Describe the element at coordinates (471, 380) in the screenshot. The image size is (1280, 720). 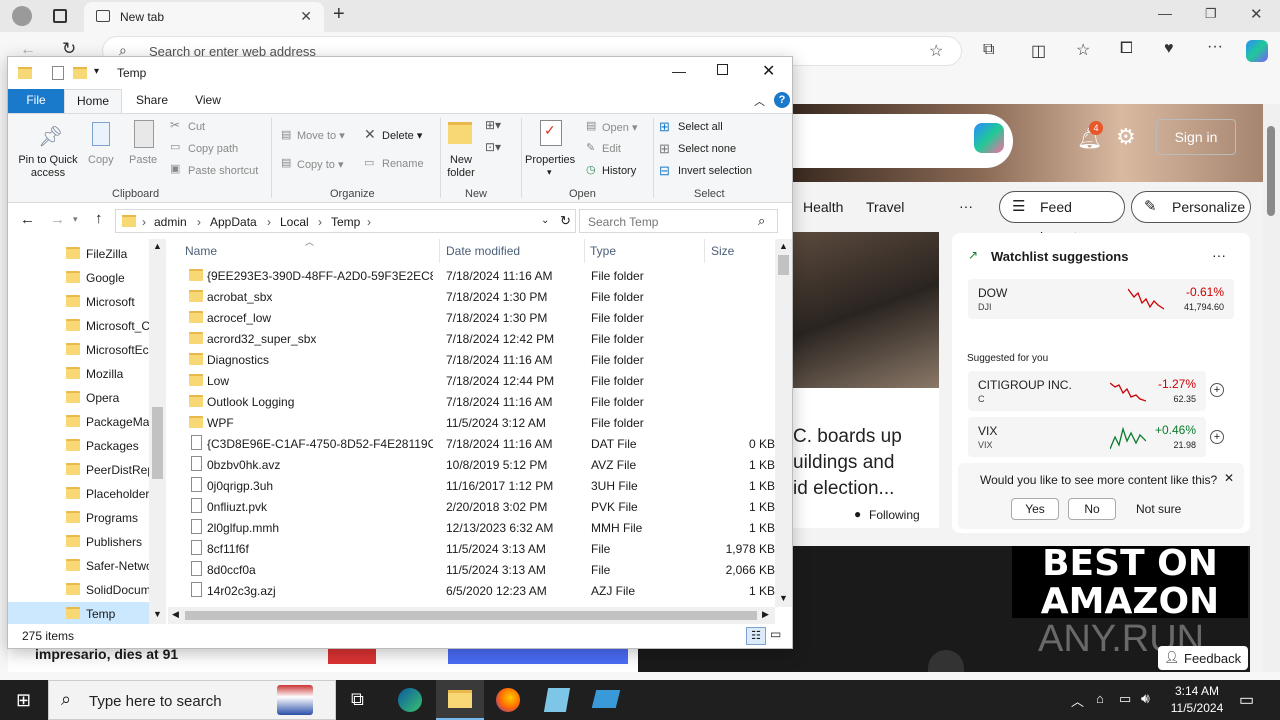
I see `file-row: Low 7/18/2024 12:44 PM File folder` at that location.